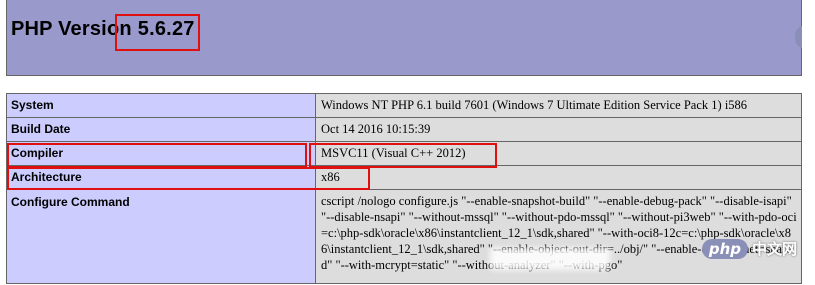 The height and width of the screenshot is (285, 815). What do you see at coordinates (161, 129) in the screenshot?
I see `row-key-build-date: Build Date` at bounding box center [161, 129].